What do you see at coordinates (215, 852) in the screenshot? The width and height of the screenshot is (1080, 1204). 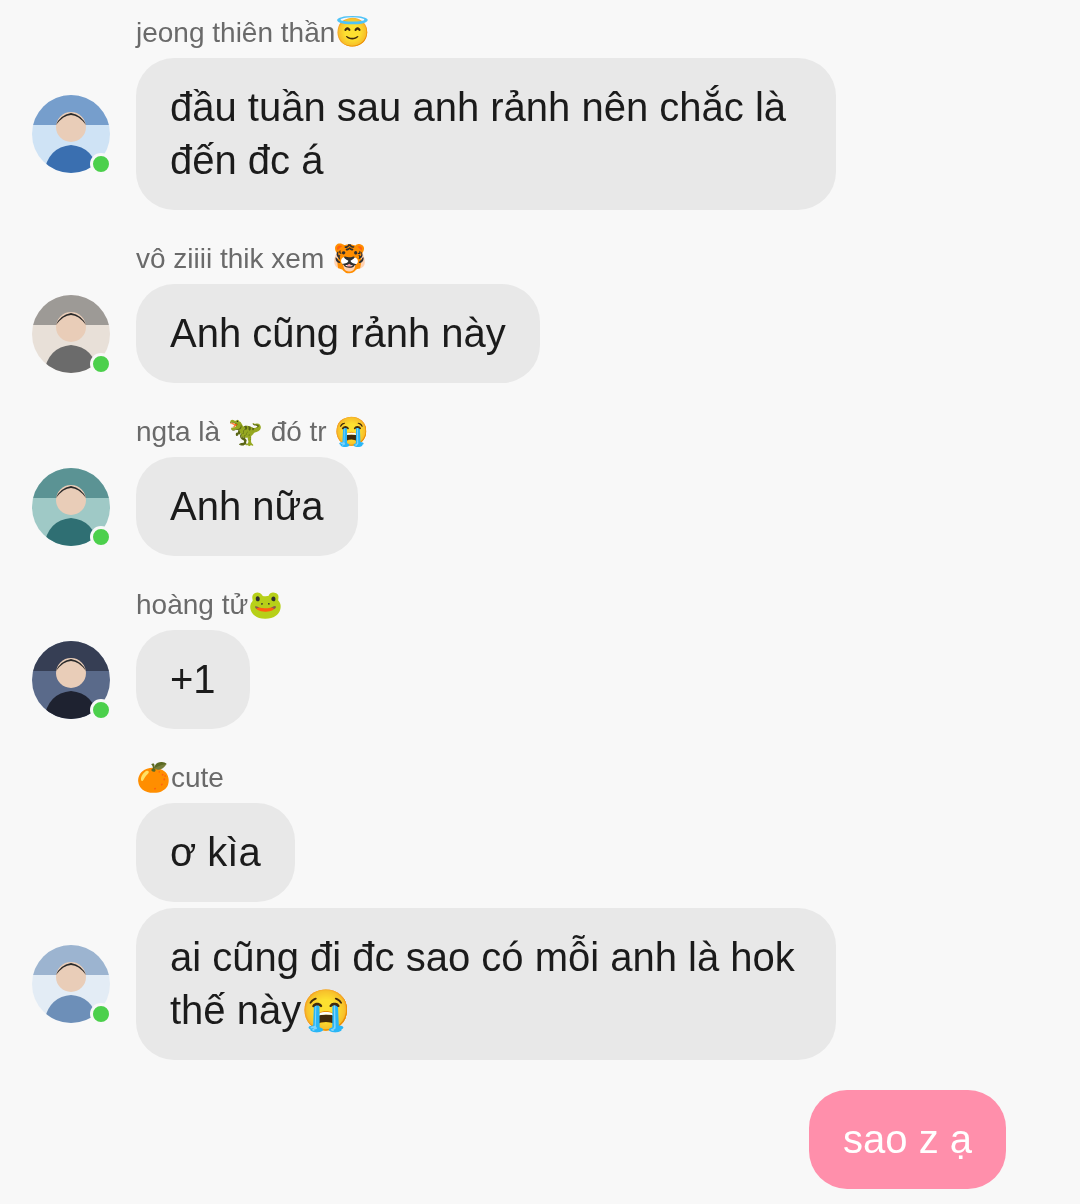 I see `message-bubble: ơ kìa` at bounding box center [215, 852].